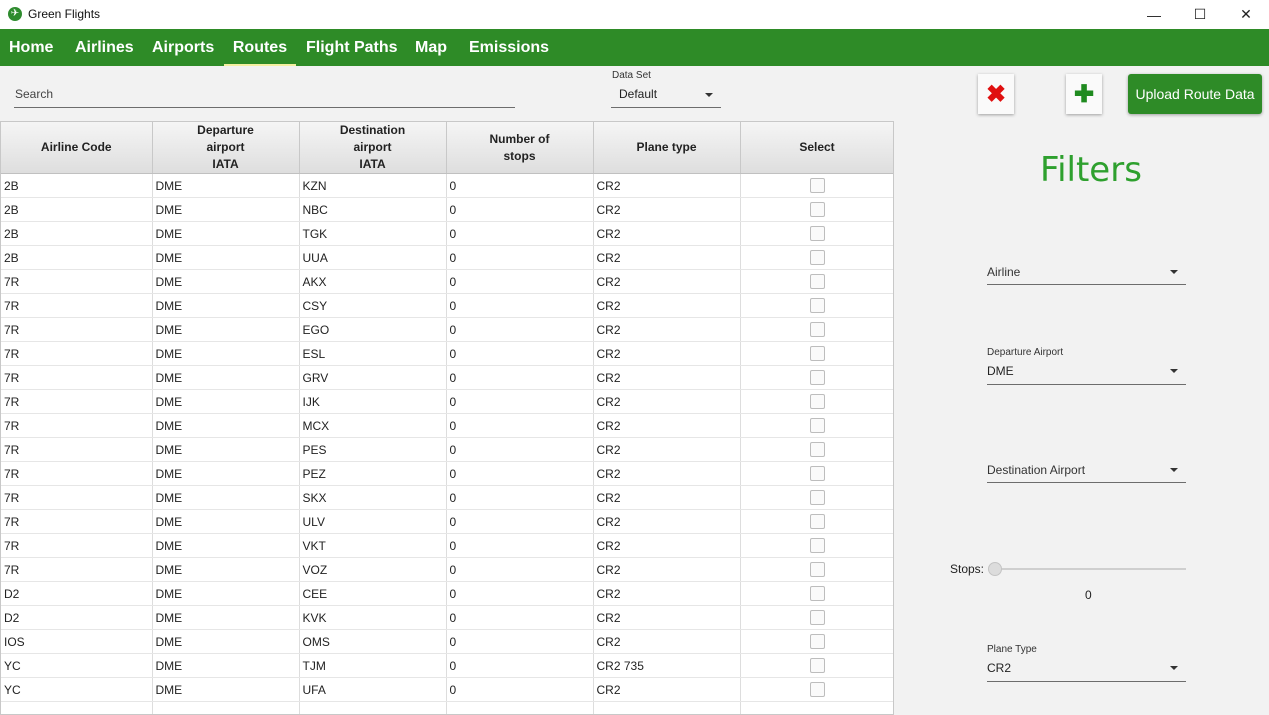 This screenshot has height=715, width=1269. I want to click on column-header-destination: Destination airport IATA, so click(373, 148).